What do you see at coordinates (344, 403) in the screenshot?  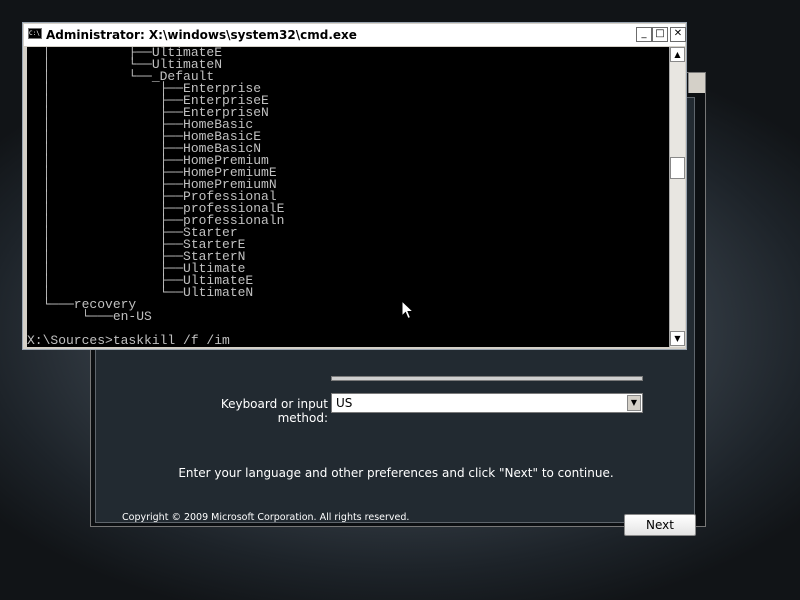 I see `keyboard-select-value: US` at bounding box center [344, 403].